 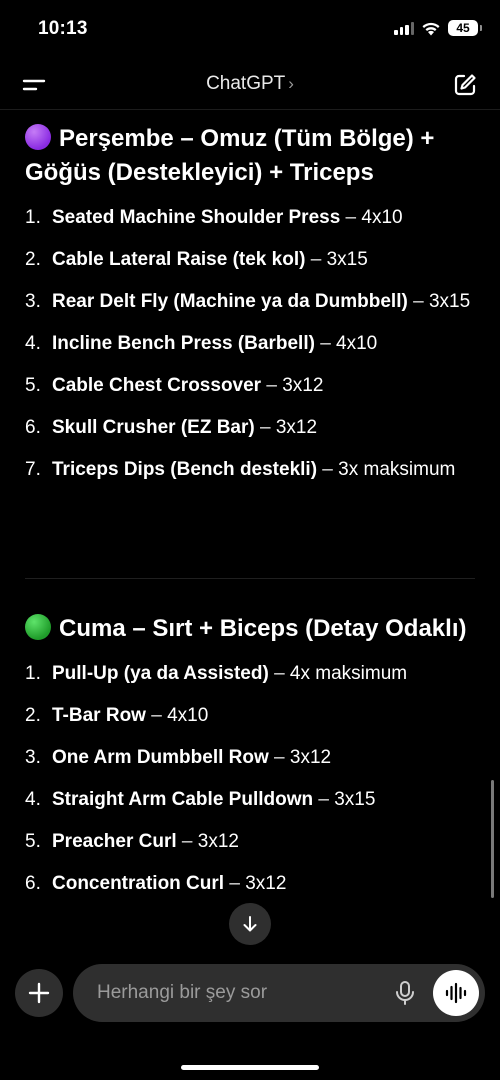 I want to click on purple-circle-icon, so click(x=38, y=137).